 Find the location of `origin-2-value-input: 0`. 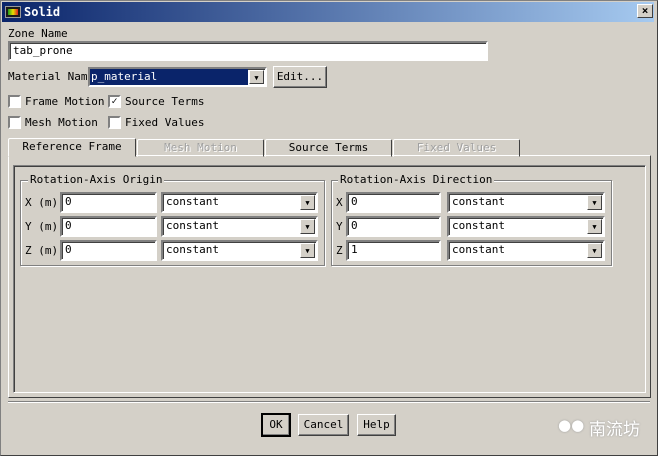

origin-2-value-input: 0 is located at coordinates (108, 250).